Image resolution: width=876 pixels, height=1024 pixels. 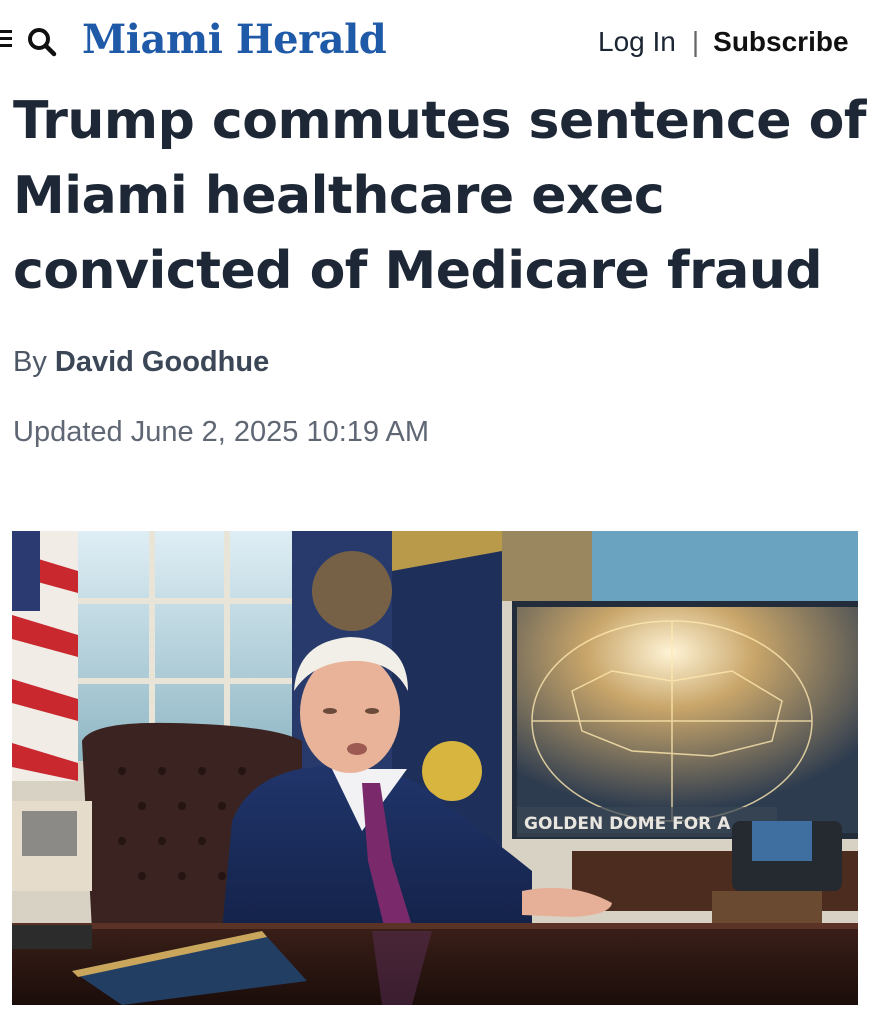 What do you see at coordinates (30, 362) in the screenshot?
I see `byline-prefix: By` at bounding box center [30, 362].